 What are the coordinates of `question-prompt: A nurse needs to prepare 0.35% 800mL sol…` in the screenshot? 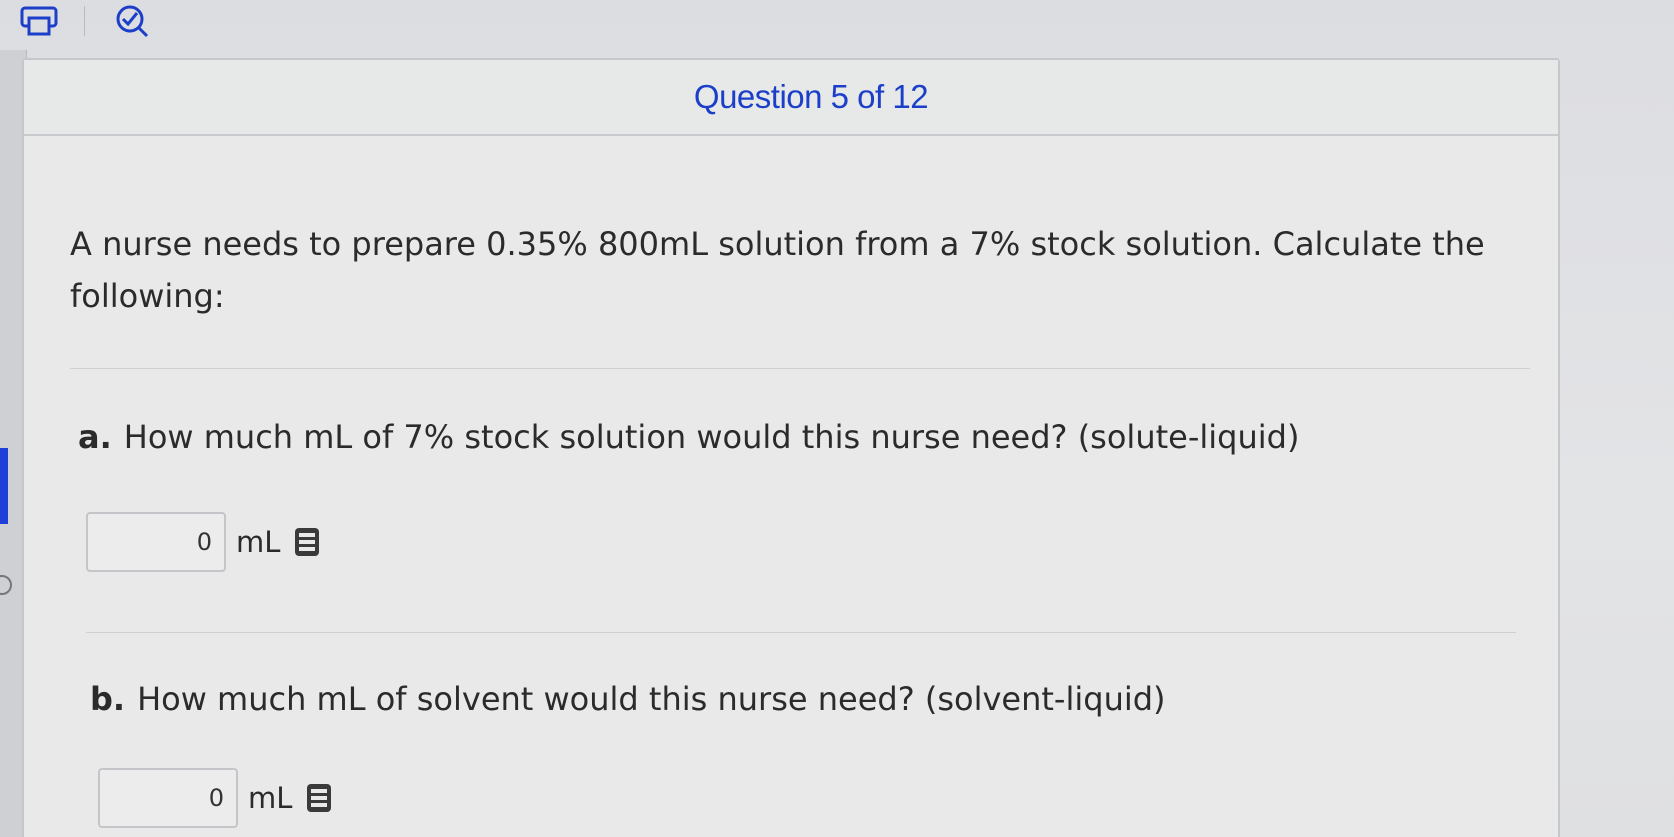 It's located at (777, 270).